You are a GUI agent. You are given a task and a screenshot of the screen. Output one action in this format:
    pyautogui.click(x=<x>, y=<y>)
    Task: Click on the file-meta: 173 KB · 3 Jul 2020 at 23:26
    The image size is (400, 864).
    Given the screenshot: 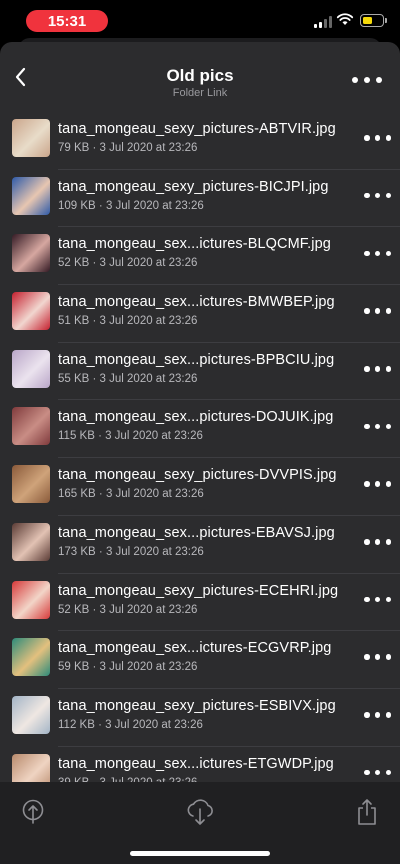 What is the action you would take?
    pyautogui.click(x=131, y=551)
    